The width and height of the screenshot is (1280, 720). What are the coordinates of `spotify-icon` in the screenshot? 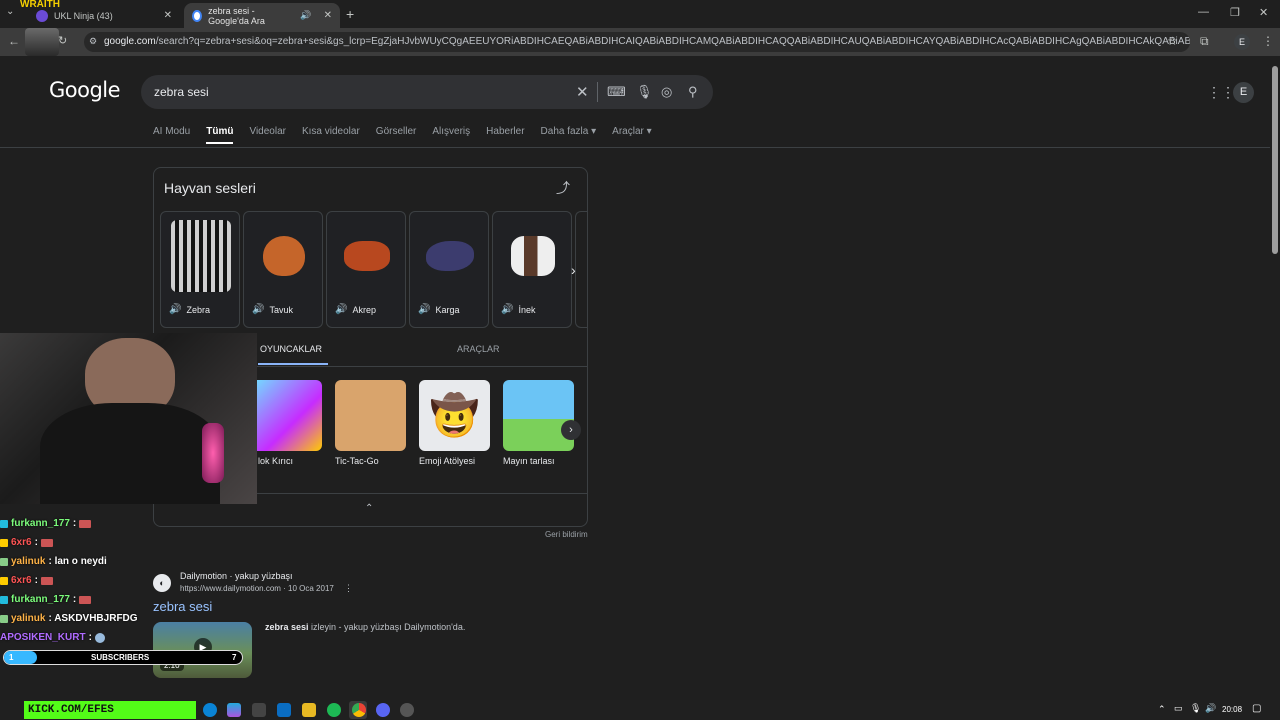 It's located at (334, 710).